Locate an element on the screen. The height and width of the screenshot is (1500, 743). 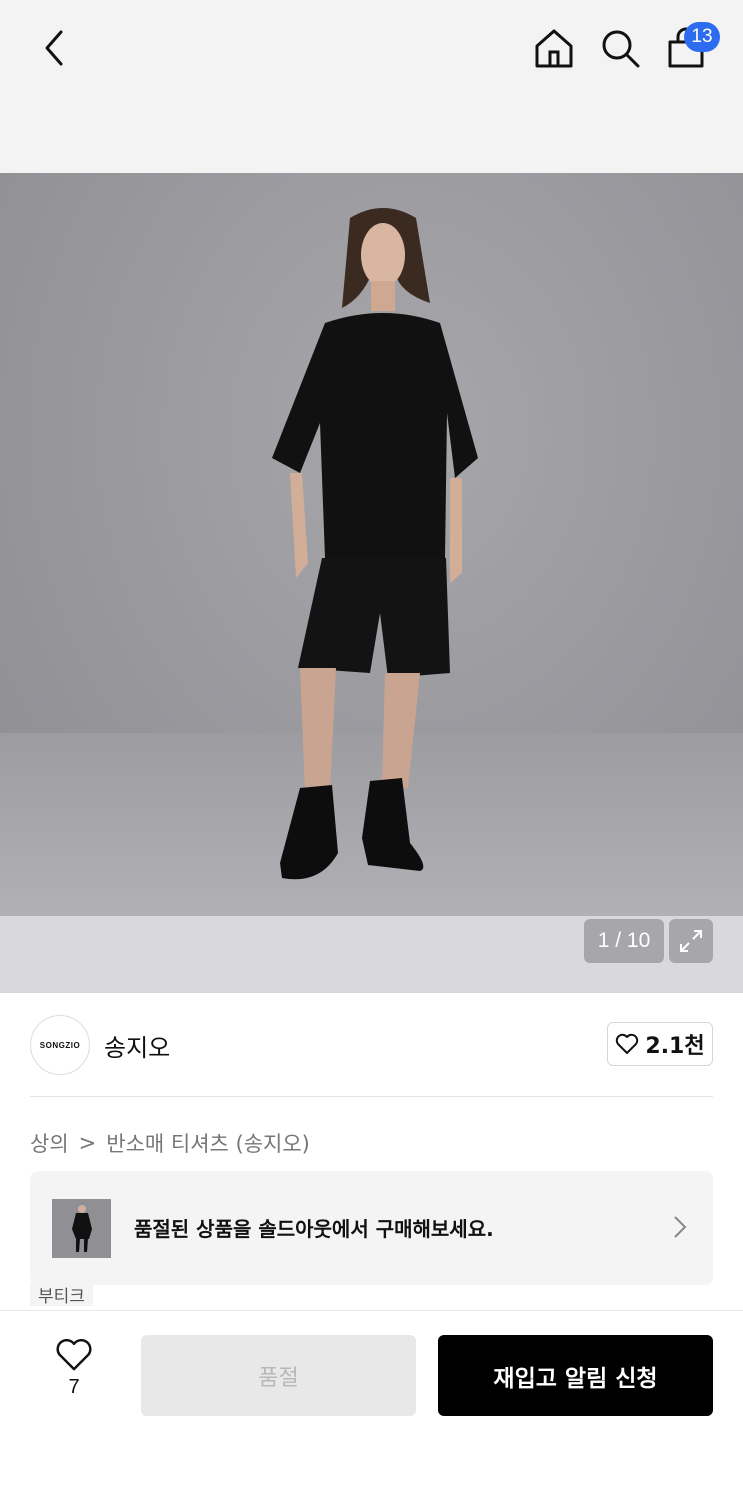
brand-like-count: 2.1천 is located at coordinates (675, 1046).